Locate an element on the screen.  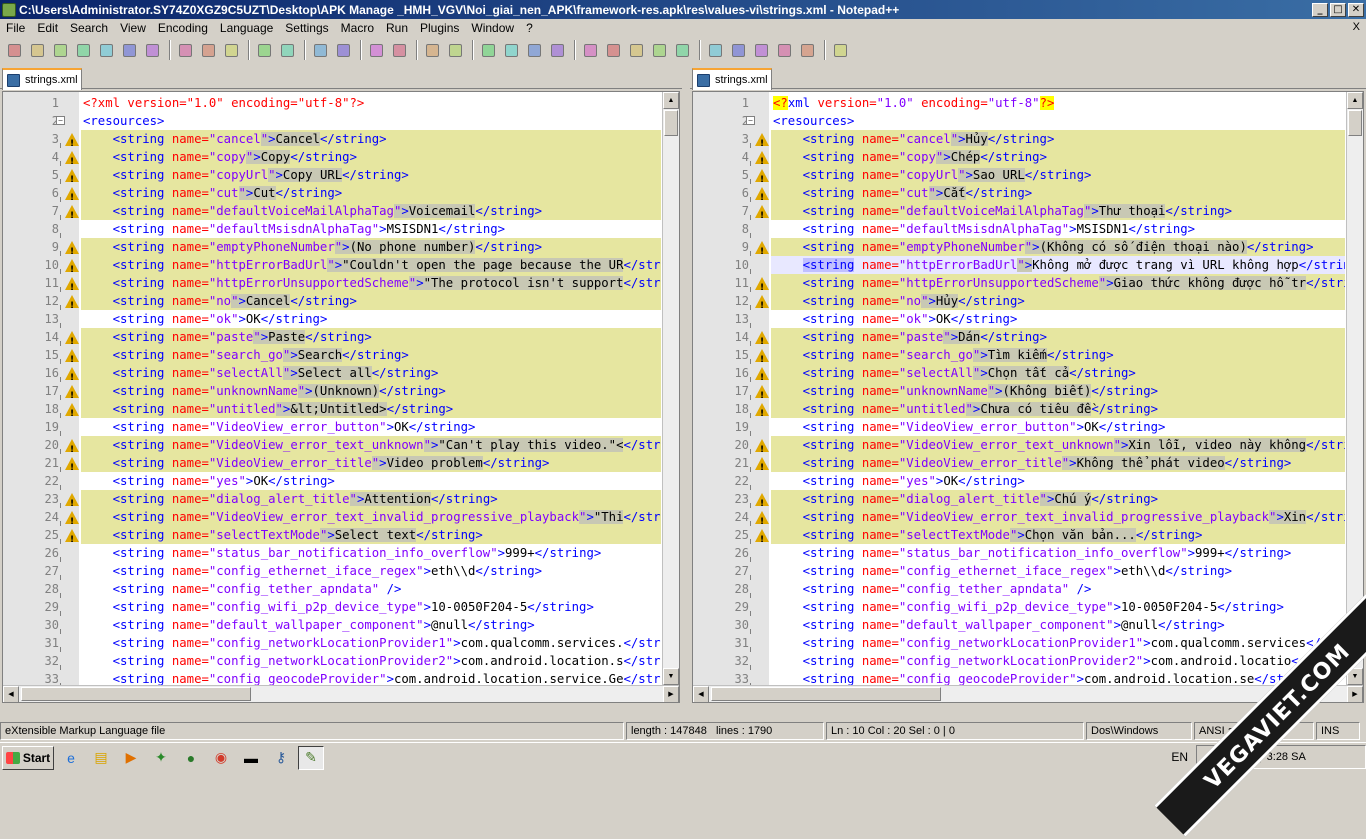
globe-app-icon: ● is located at coordinates (191, 758).